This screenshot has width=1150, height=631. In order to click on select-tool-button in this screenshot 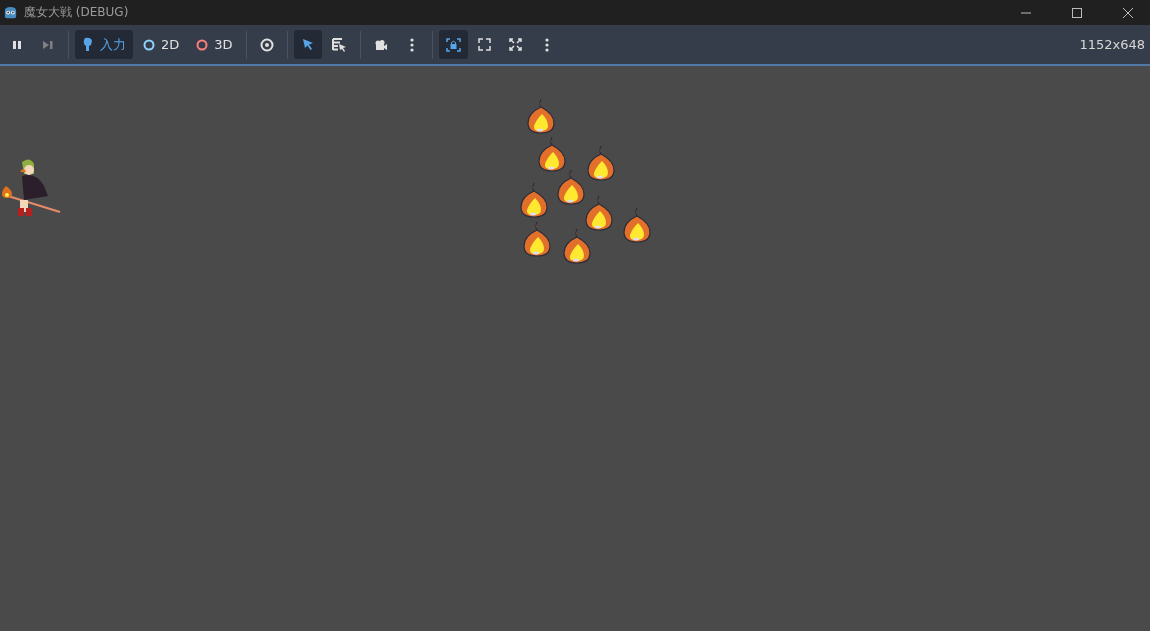, I will do `click(307, 44)`.